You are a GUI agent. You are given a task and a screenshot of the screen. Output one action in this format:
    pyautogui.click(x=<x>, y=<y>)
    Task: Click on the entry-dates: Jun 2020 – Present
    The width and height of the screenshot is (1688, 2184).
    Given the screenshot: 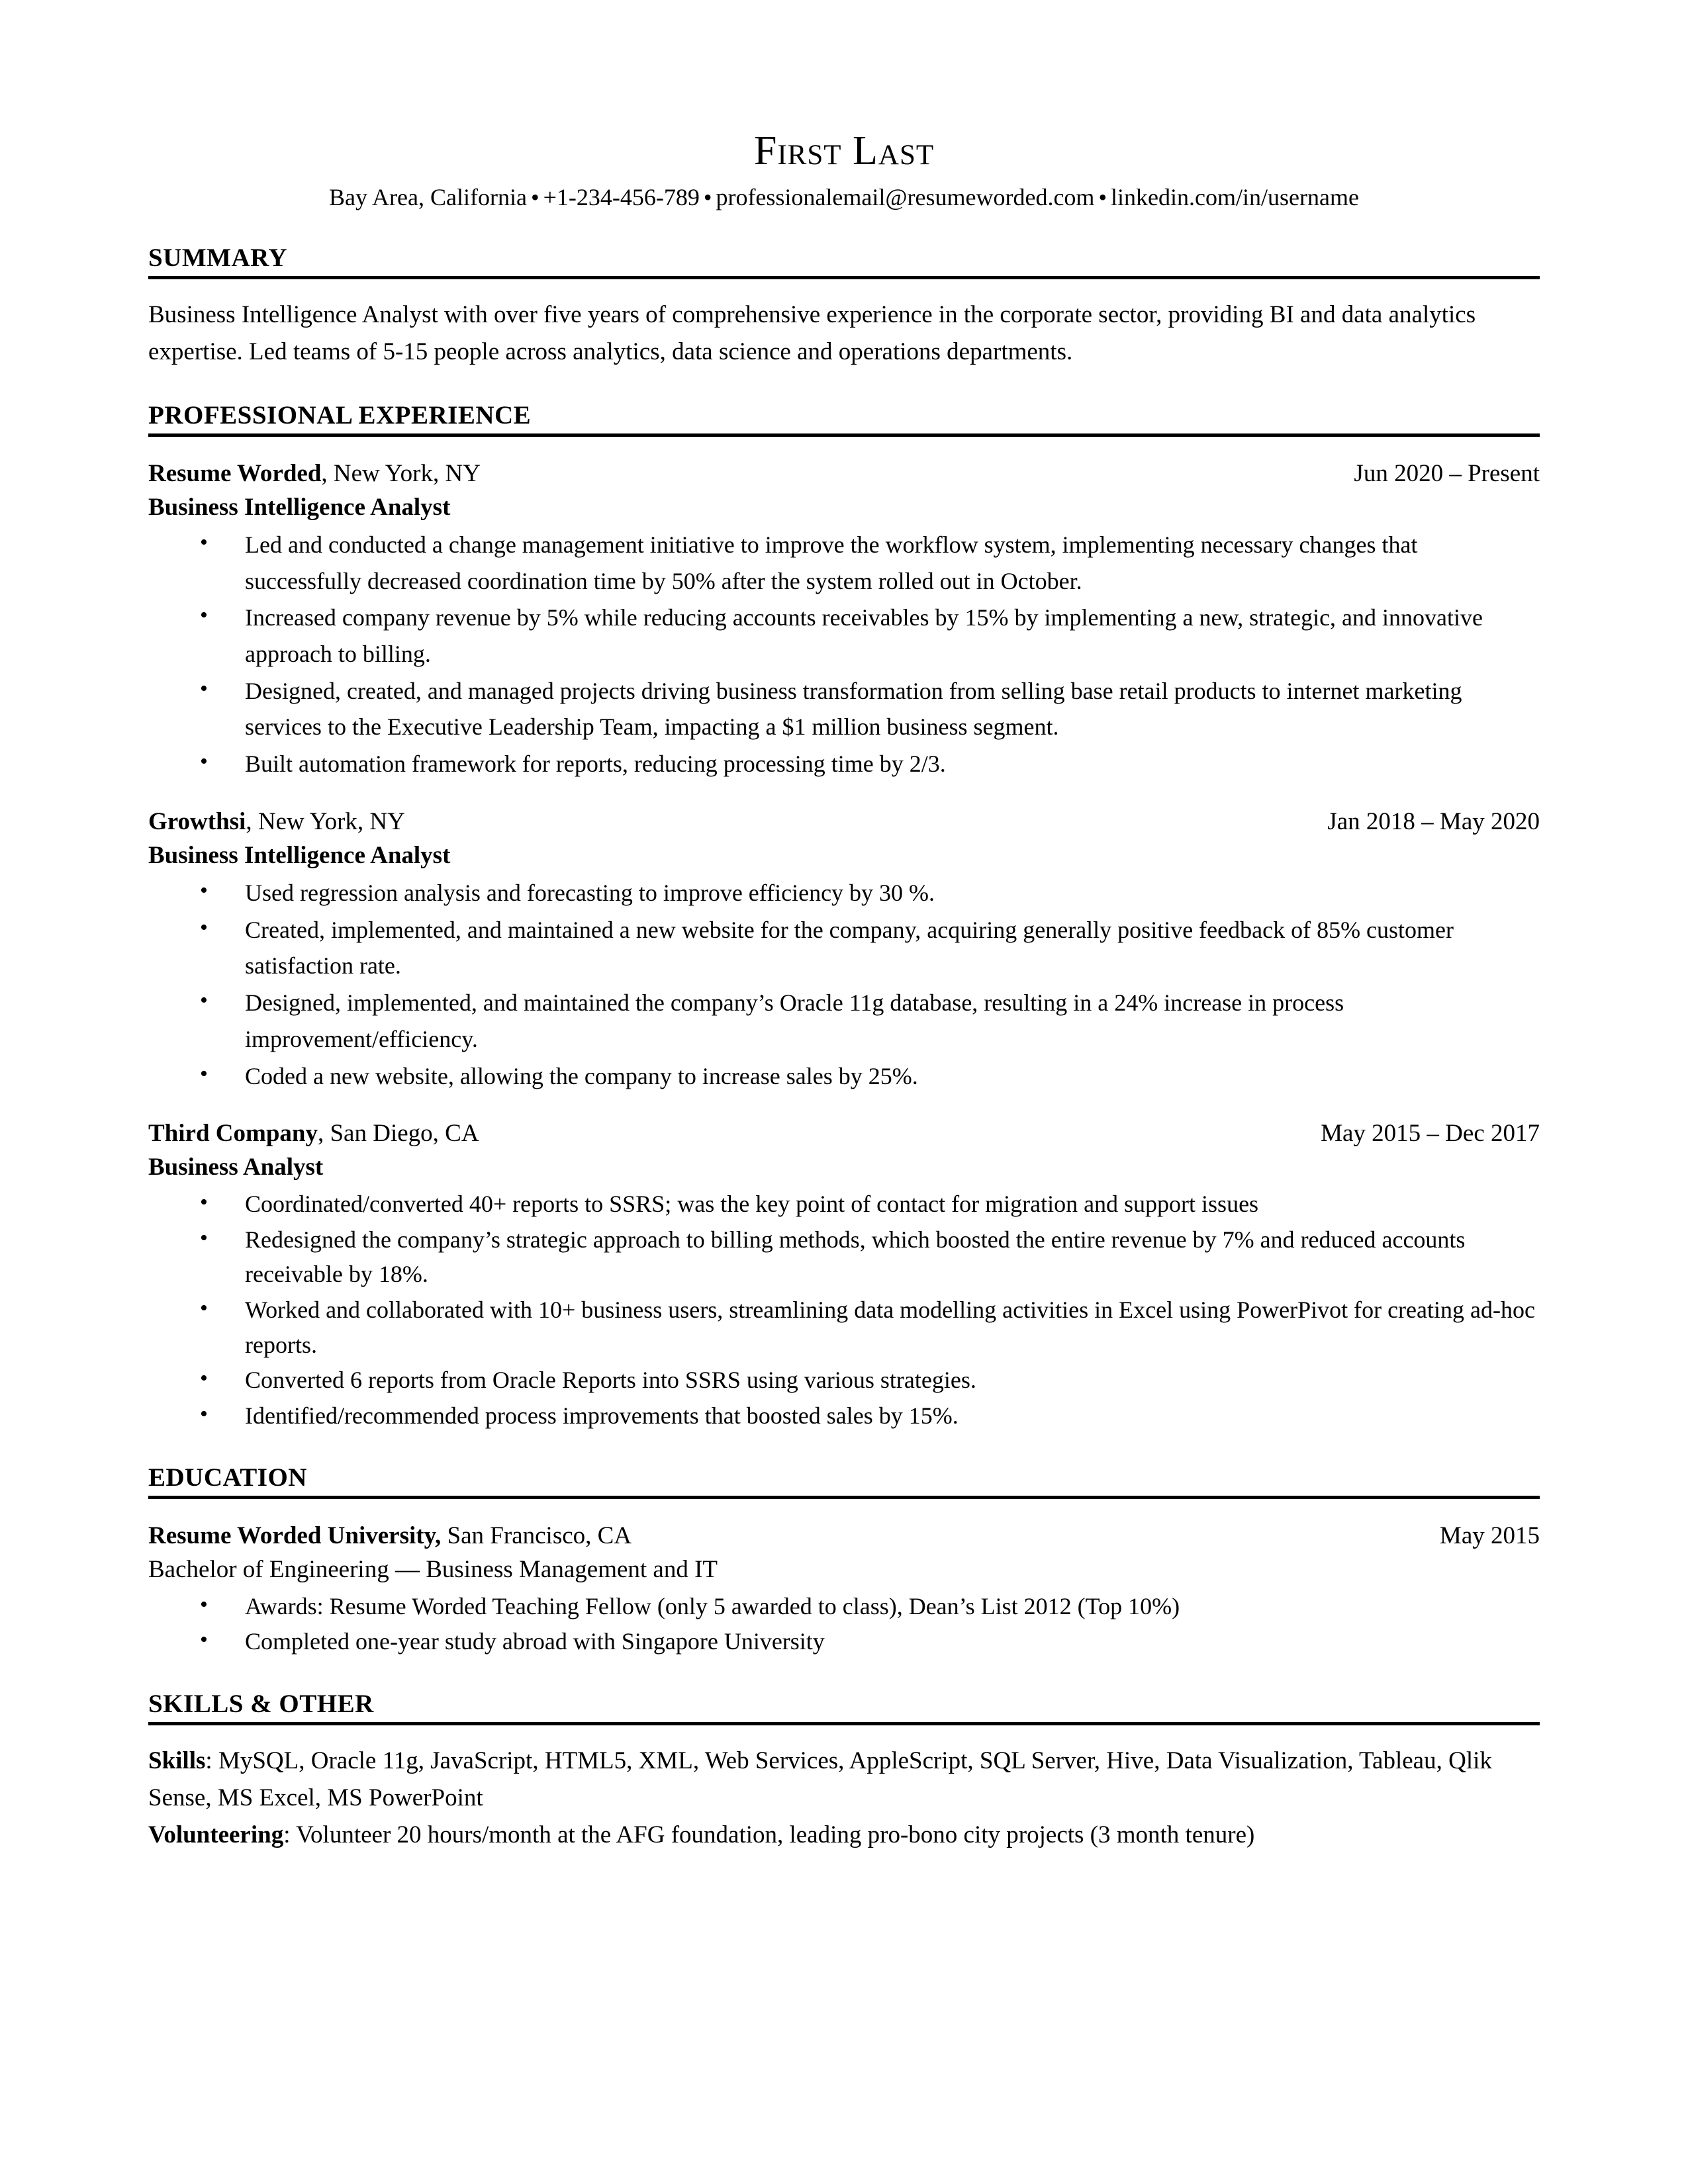 What is the action you would take?
    pyautogui.click(x=1447, y=473)
    